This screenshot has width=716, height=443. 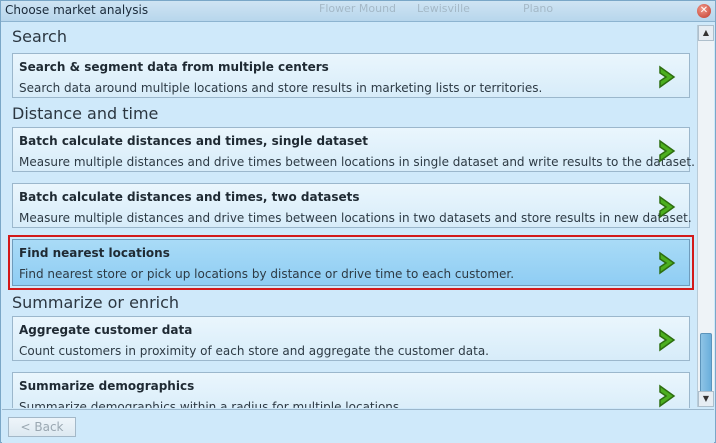 What do you see at coordinates (706, 365) in the screenshot?
I see `scroll-thumb` at bounding box center [706, 365].